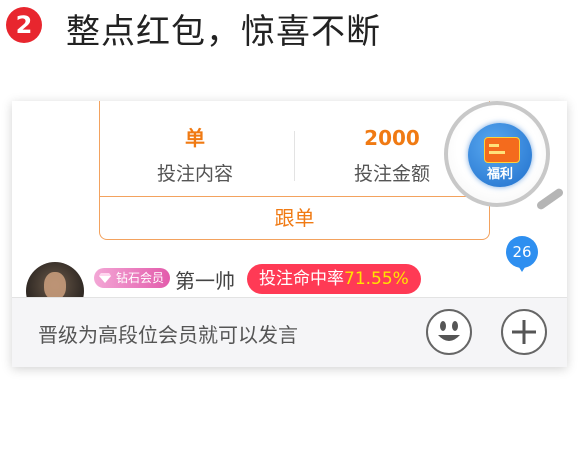  What do you see at coordinates (502, 150) in the screenshot?
I see `gift-card-icon` at bounding box center [502, 150].